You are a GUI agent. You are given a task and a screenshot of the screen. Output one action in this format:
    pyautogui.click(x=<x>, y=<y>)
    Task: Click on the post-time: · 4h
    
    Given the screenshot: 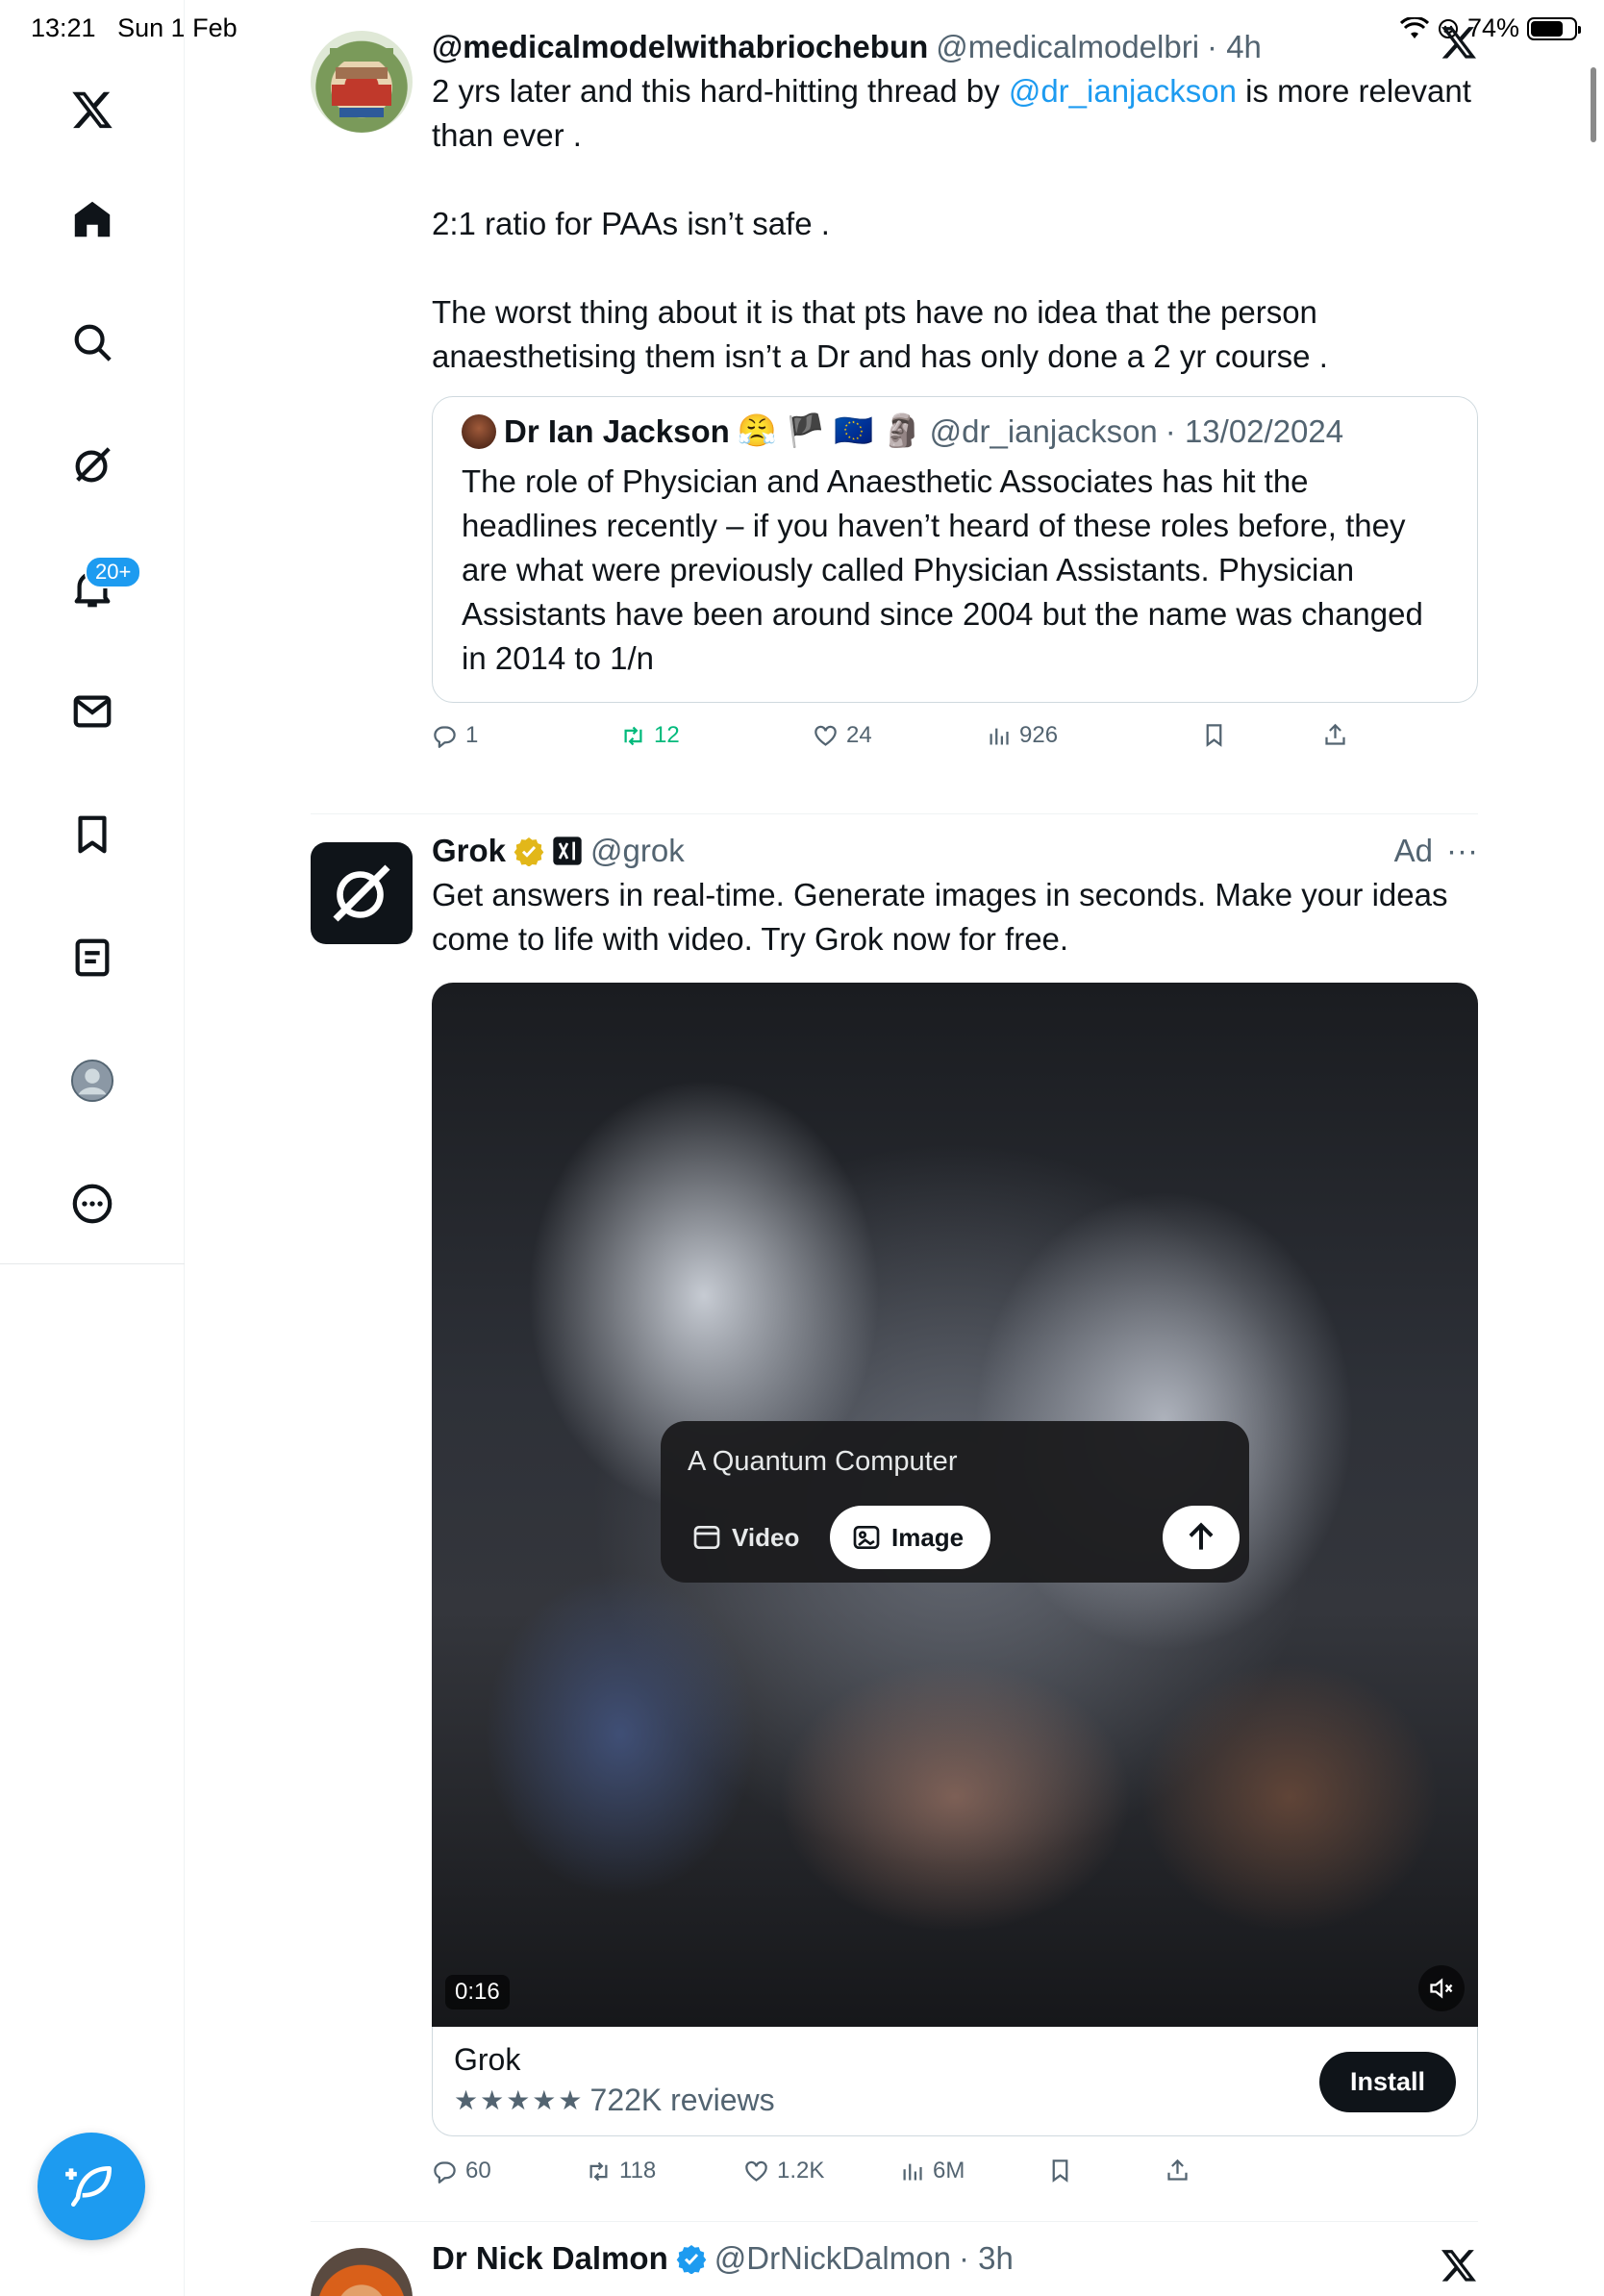 What is the action you would take?
    pyautogui.click(x=1234, y=47)
    